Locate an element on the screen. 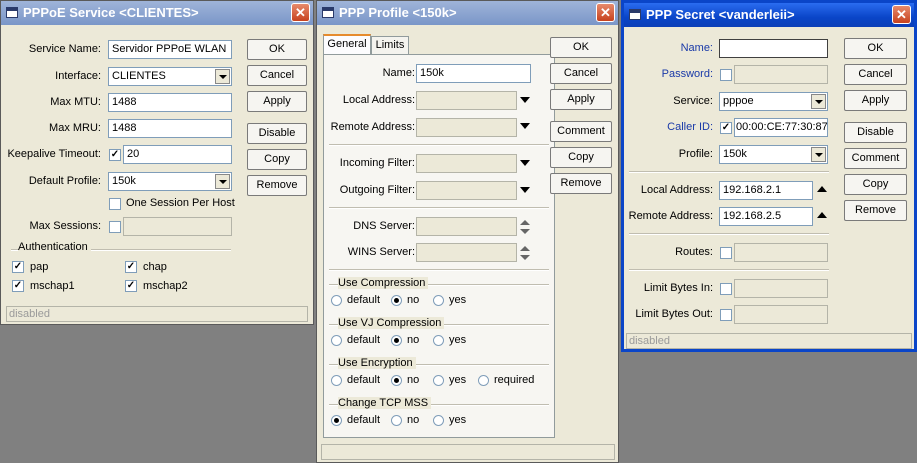  compression-yes-radio is located at coordinates (438, 300).